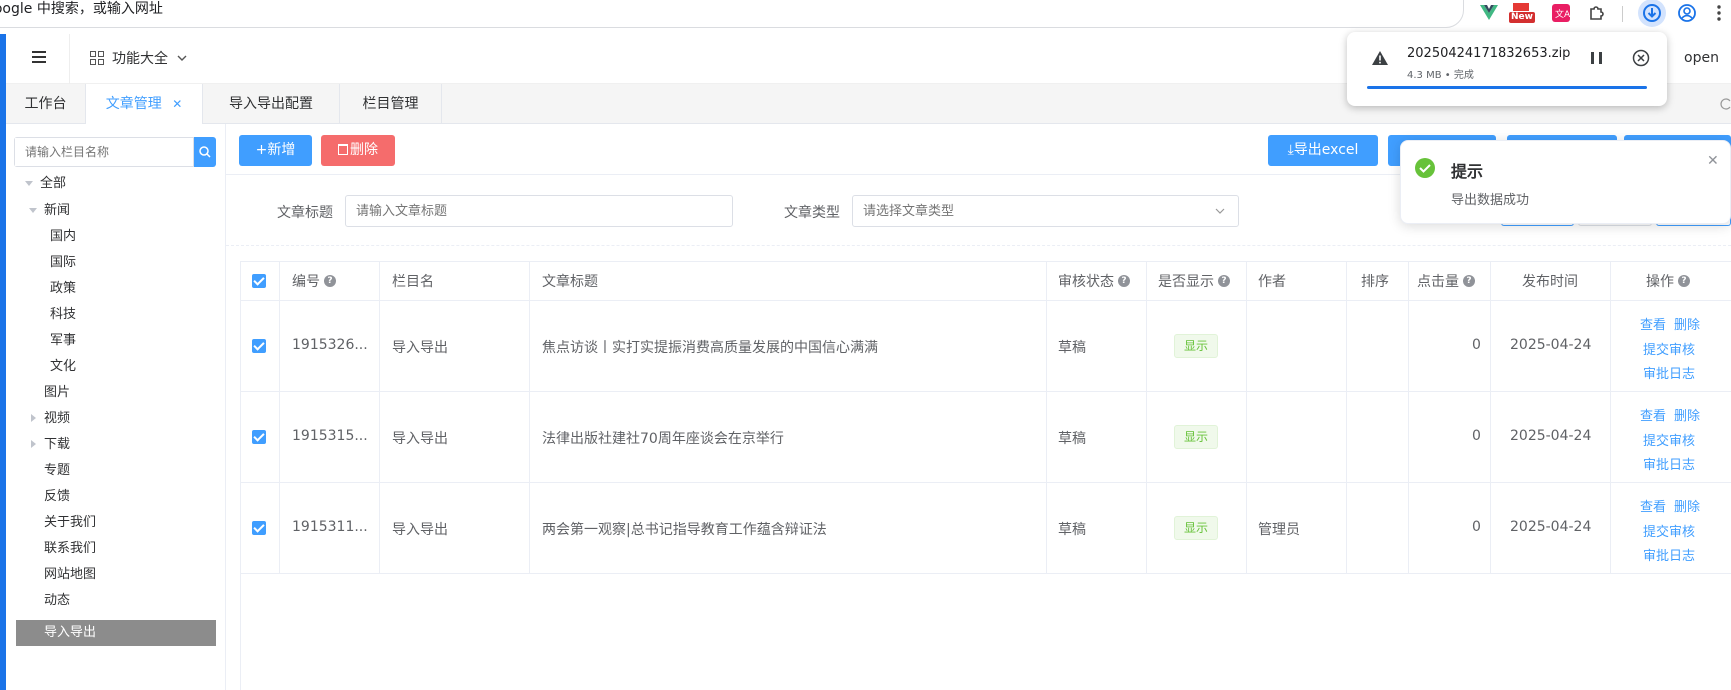 This screenshot has width=1731, height=690. I want to click on tree-node-label: 动态, so click(57, 600).